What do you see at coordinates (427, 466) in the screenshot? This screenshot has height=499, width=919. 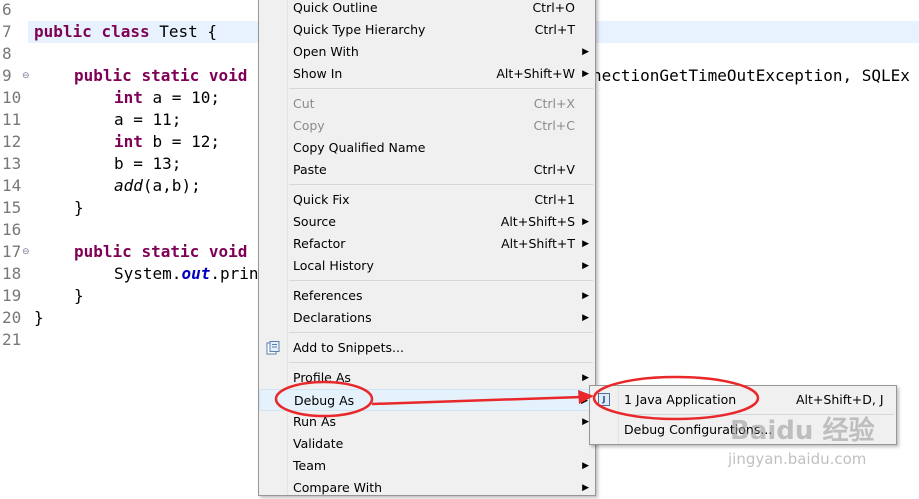 I see `menu-item-team: Team ▶` at bounding box center [427, 466].